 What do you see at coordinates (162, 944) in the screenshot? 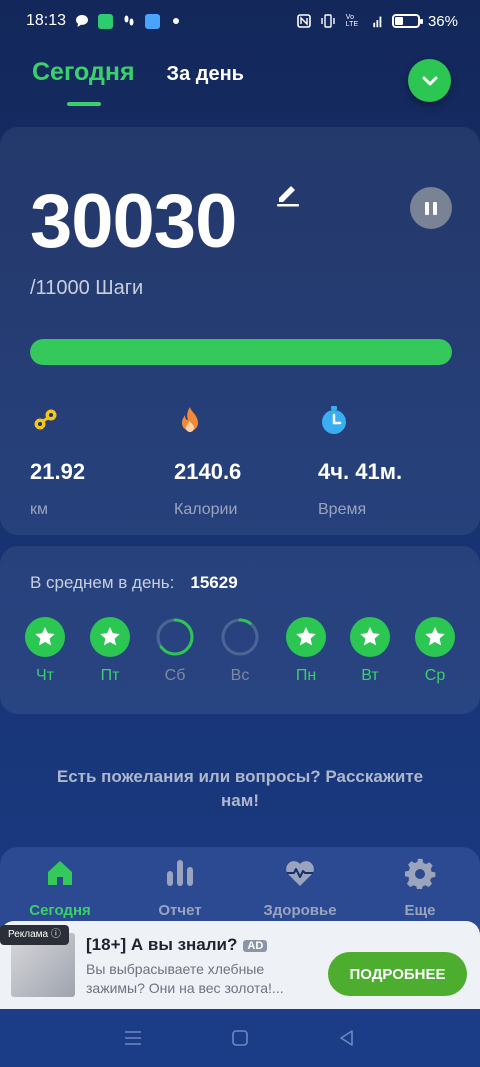
I see `ad-title-text: [18+] А вы знали?` at bounding box center [162, 944].